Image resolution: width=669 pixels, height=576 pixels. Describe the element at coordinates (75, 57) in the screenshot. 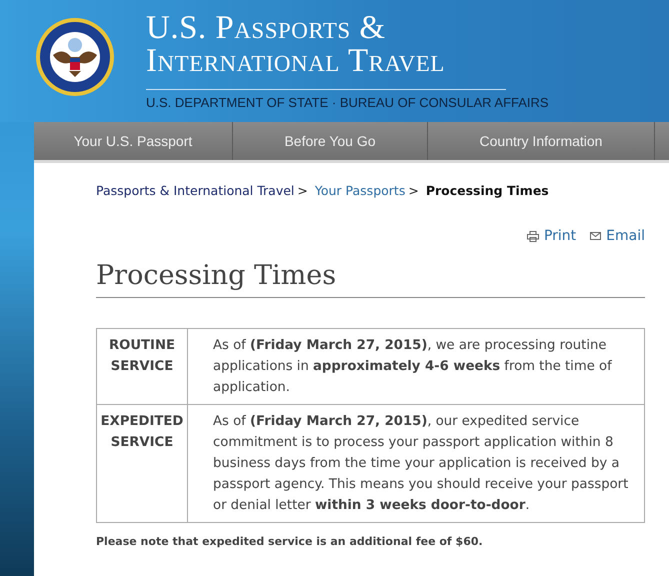

I see `seal-icon` at that location.